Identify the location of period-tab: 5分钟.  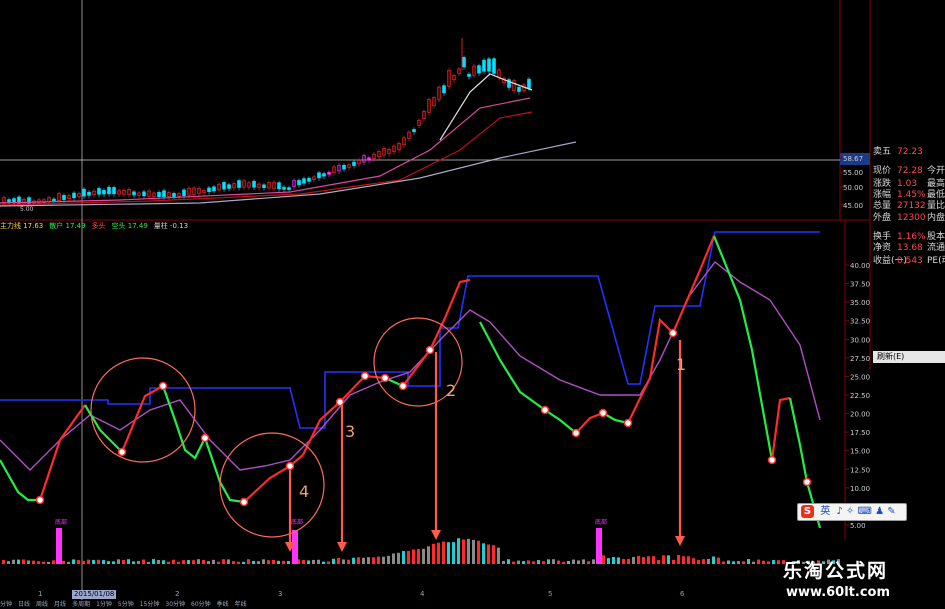
(126, 604).